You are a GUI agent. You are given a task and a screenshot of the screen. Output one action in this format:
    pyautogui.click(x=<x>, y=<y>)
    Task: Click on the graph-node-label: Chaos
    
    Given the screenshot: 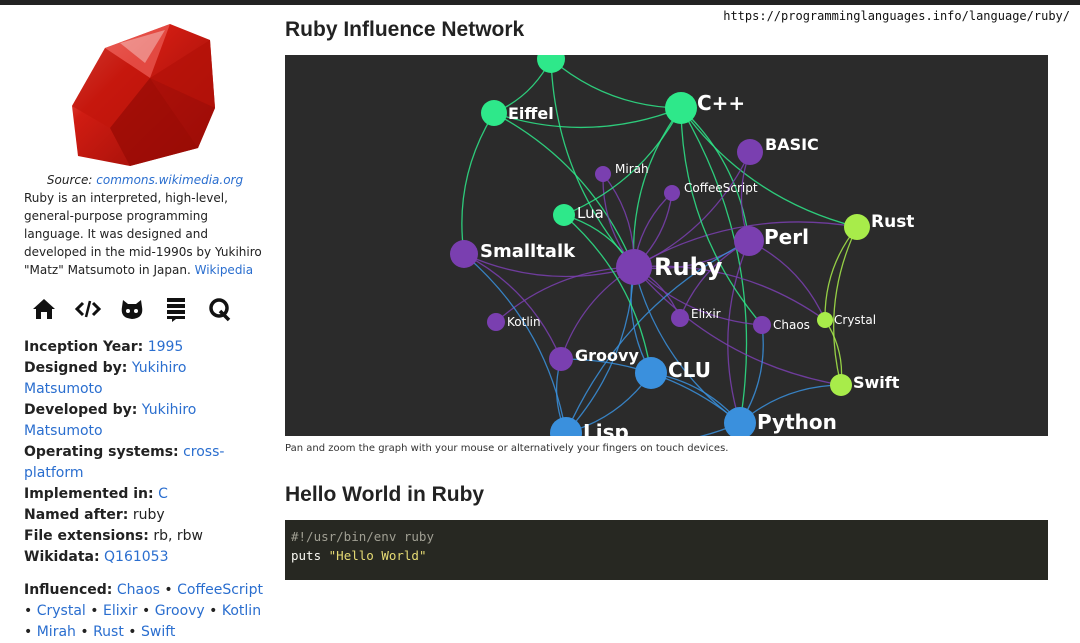 What is the action you would take?
    pyautogui.click(x=791, y=325)
    